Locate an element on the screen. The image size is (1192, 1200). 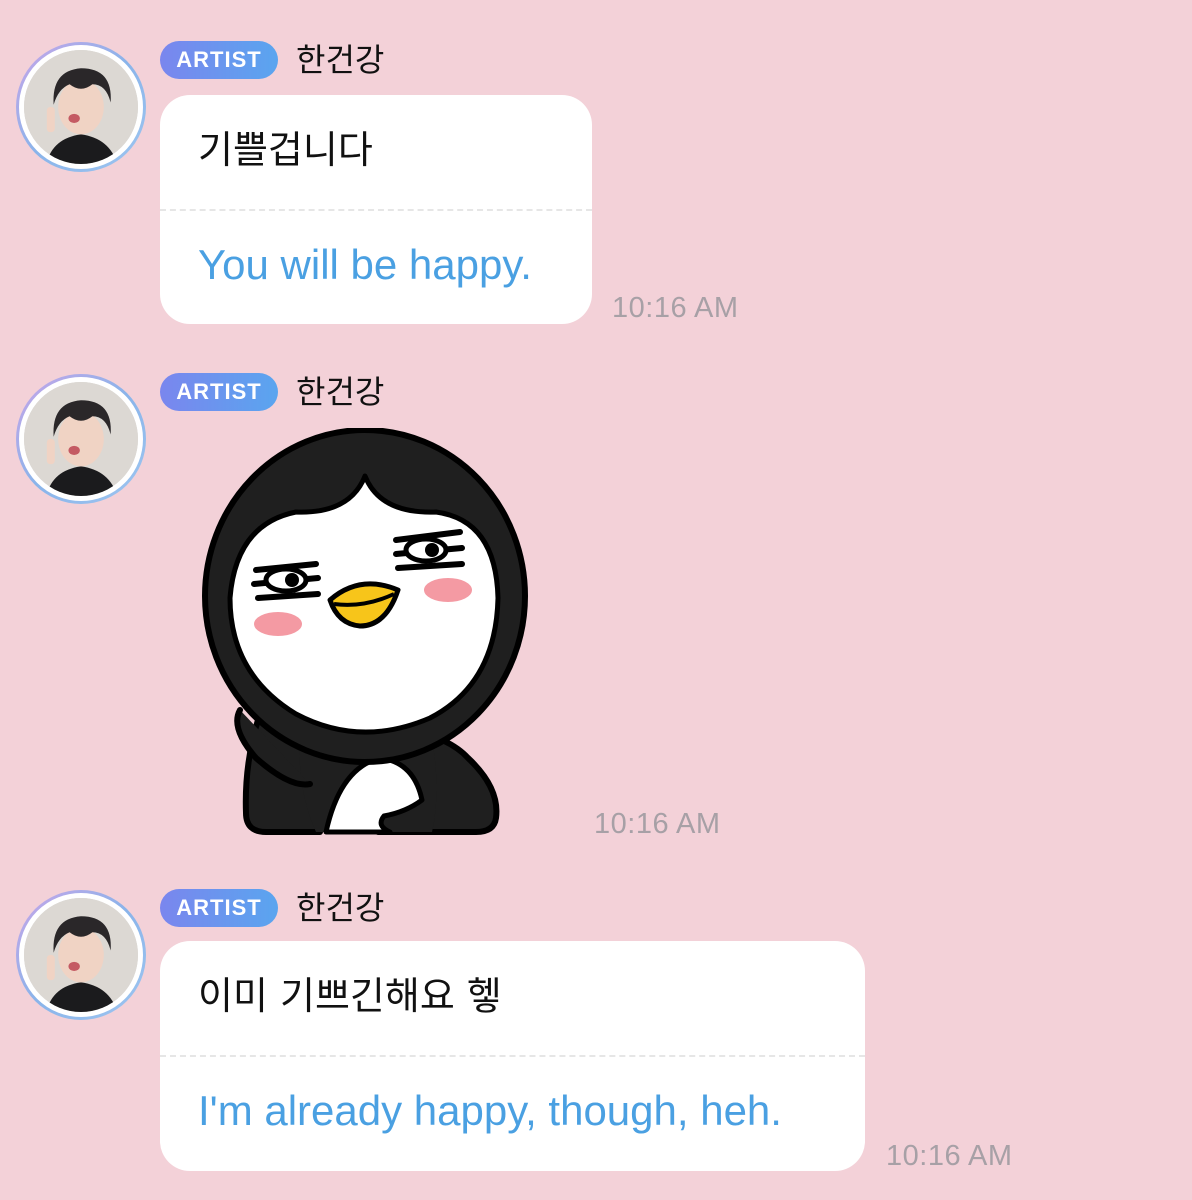
original-text: 기쁠겁니다 is located at coordinates (285, 150).